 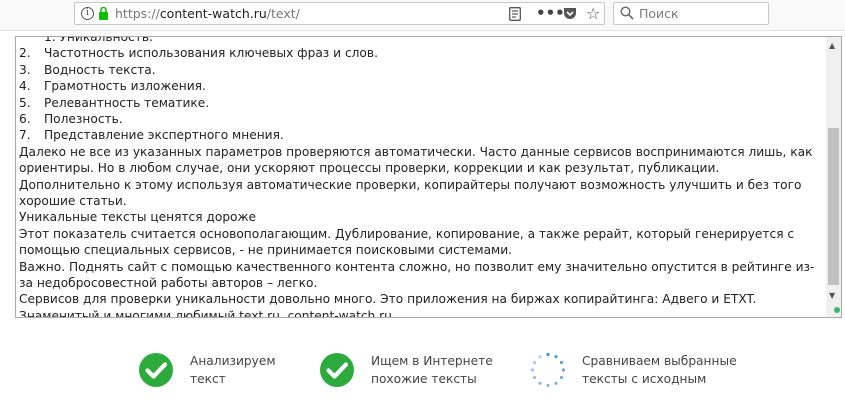 I want to click on step-label-line2: похожие тексты, so click(x=424, y=379).